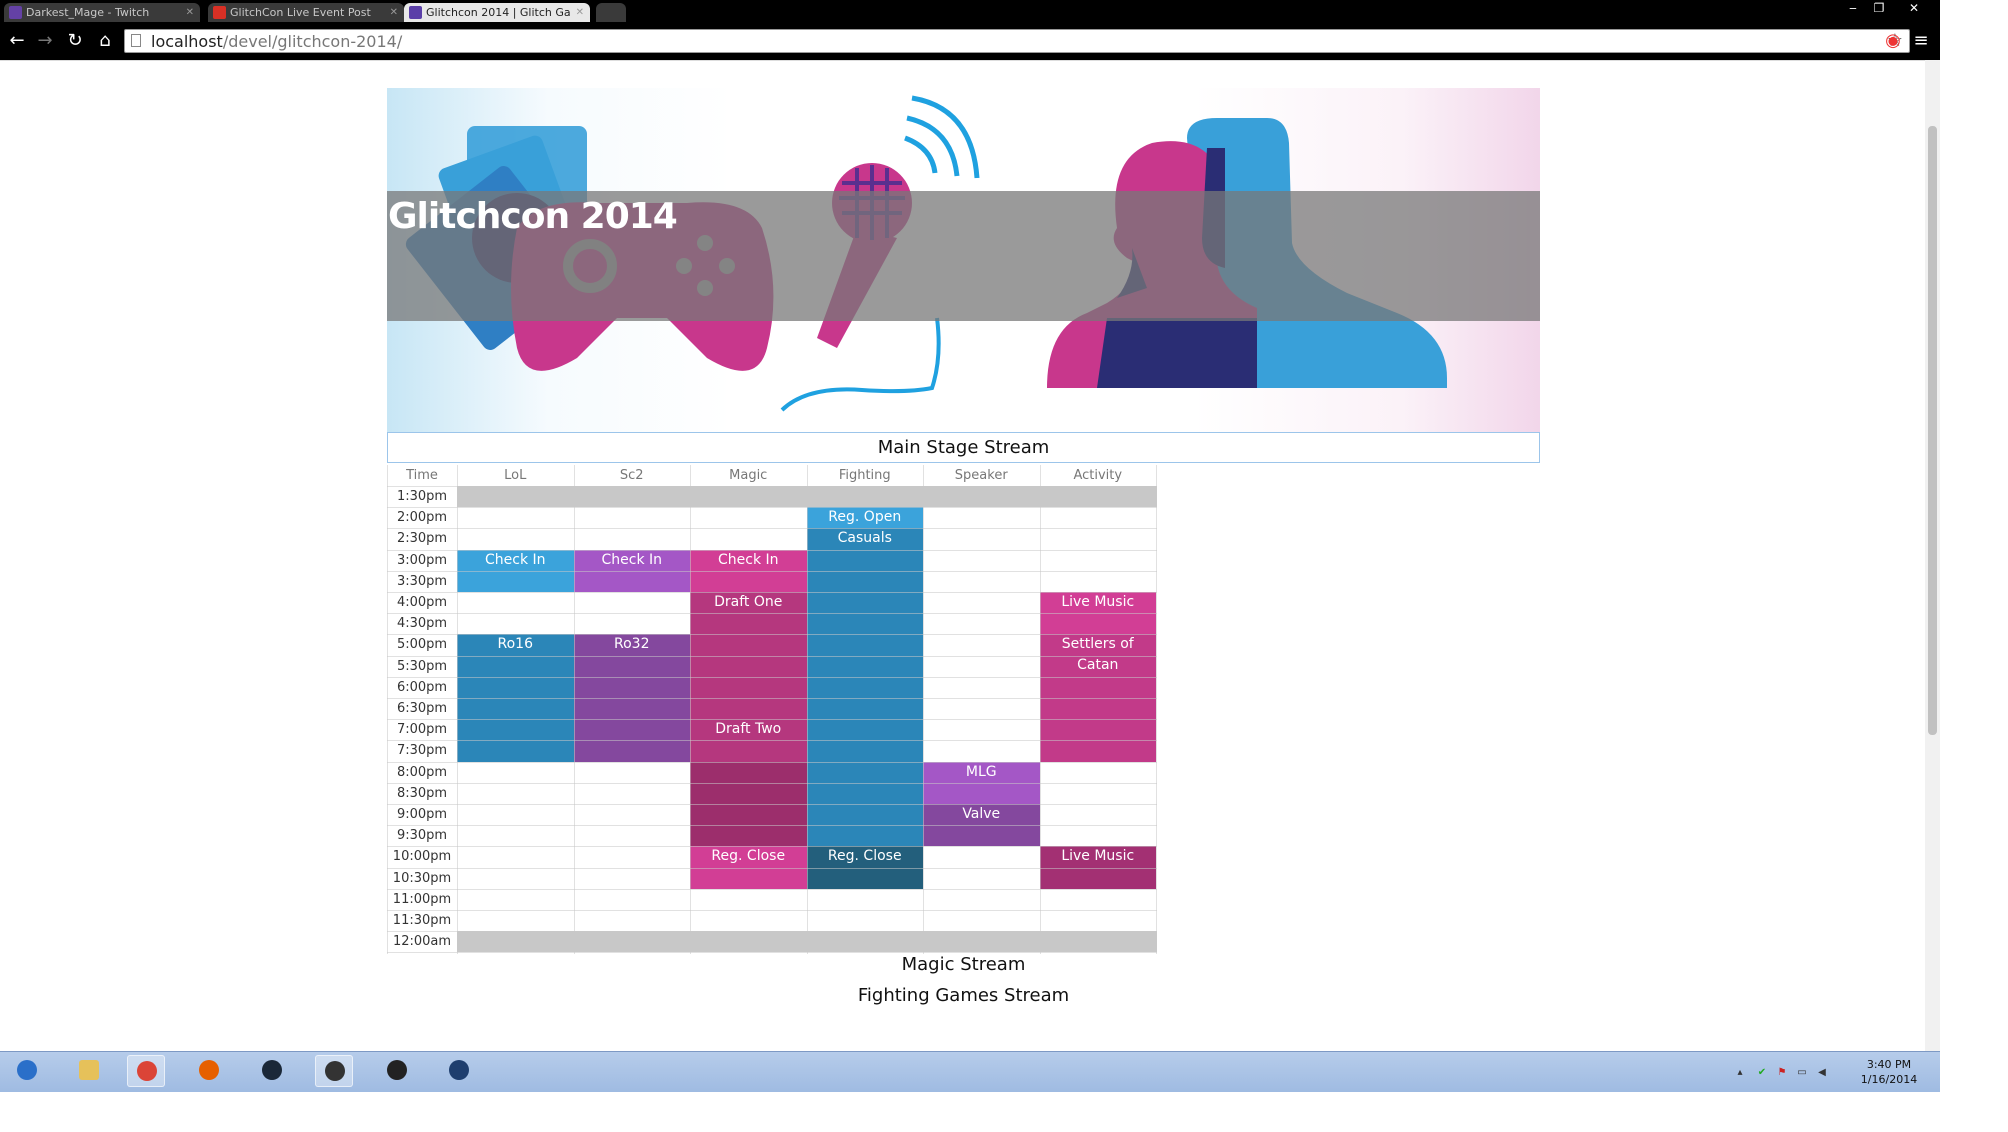  What do you see at coordinates (631, 475) in the screenshot?
I see `column-header: Sc2` at bounding box center [631, 475].